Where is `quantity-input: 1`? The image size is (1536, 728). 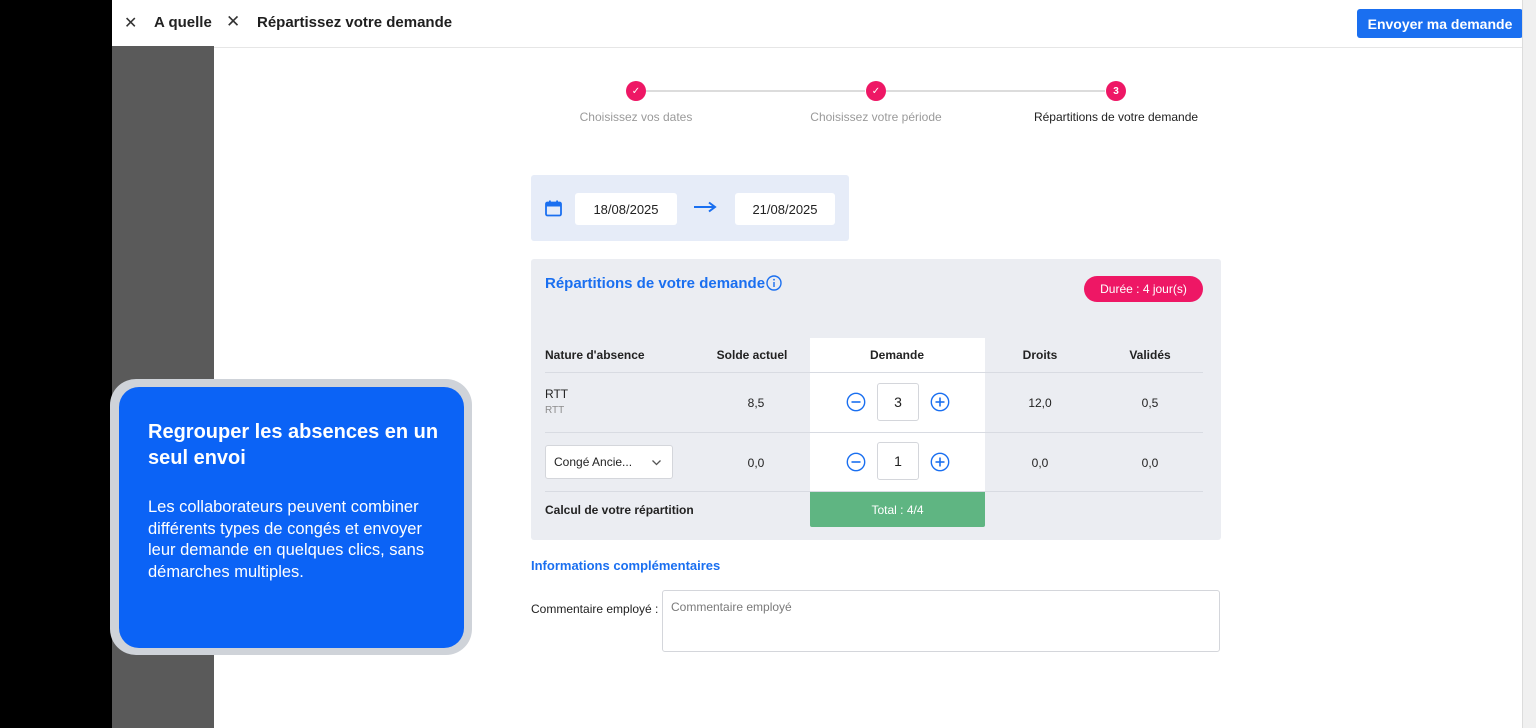
quantity-input: 1 is located at coordinates (898, 461).